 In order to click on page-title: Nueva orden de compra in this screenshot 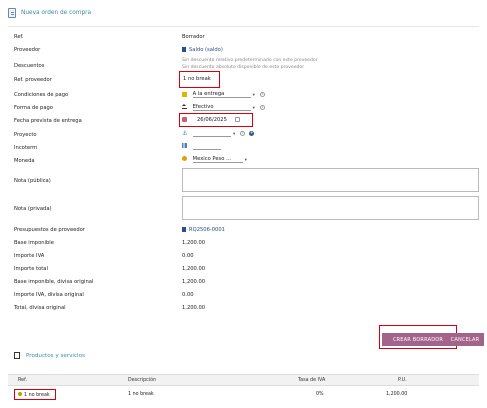, I will do `click(56, 13)`.